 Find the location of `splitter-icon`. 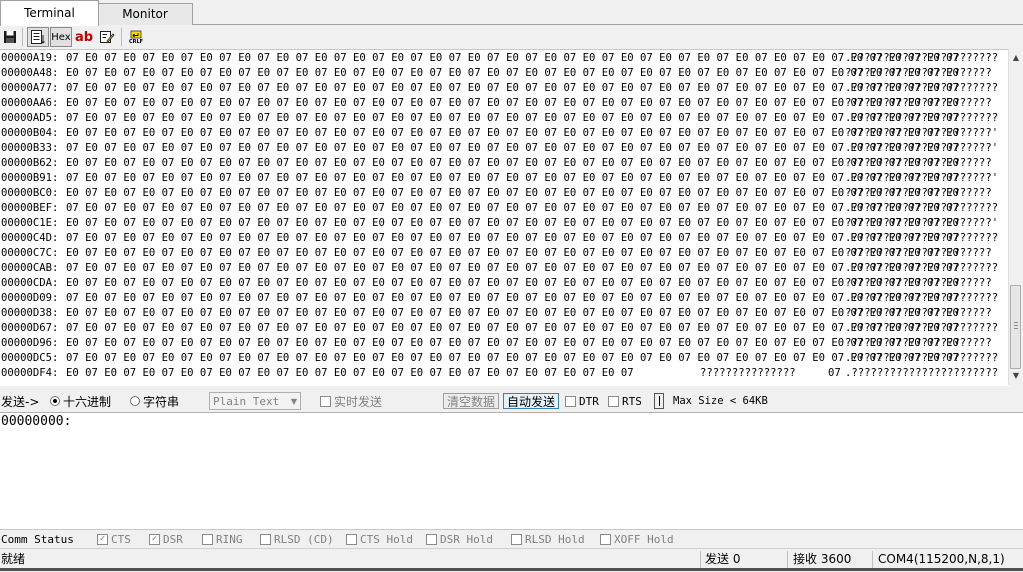

splitter-icon is located at coordinates (659, 401).